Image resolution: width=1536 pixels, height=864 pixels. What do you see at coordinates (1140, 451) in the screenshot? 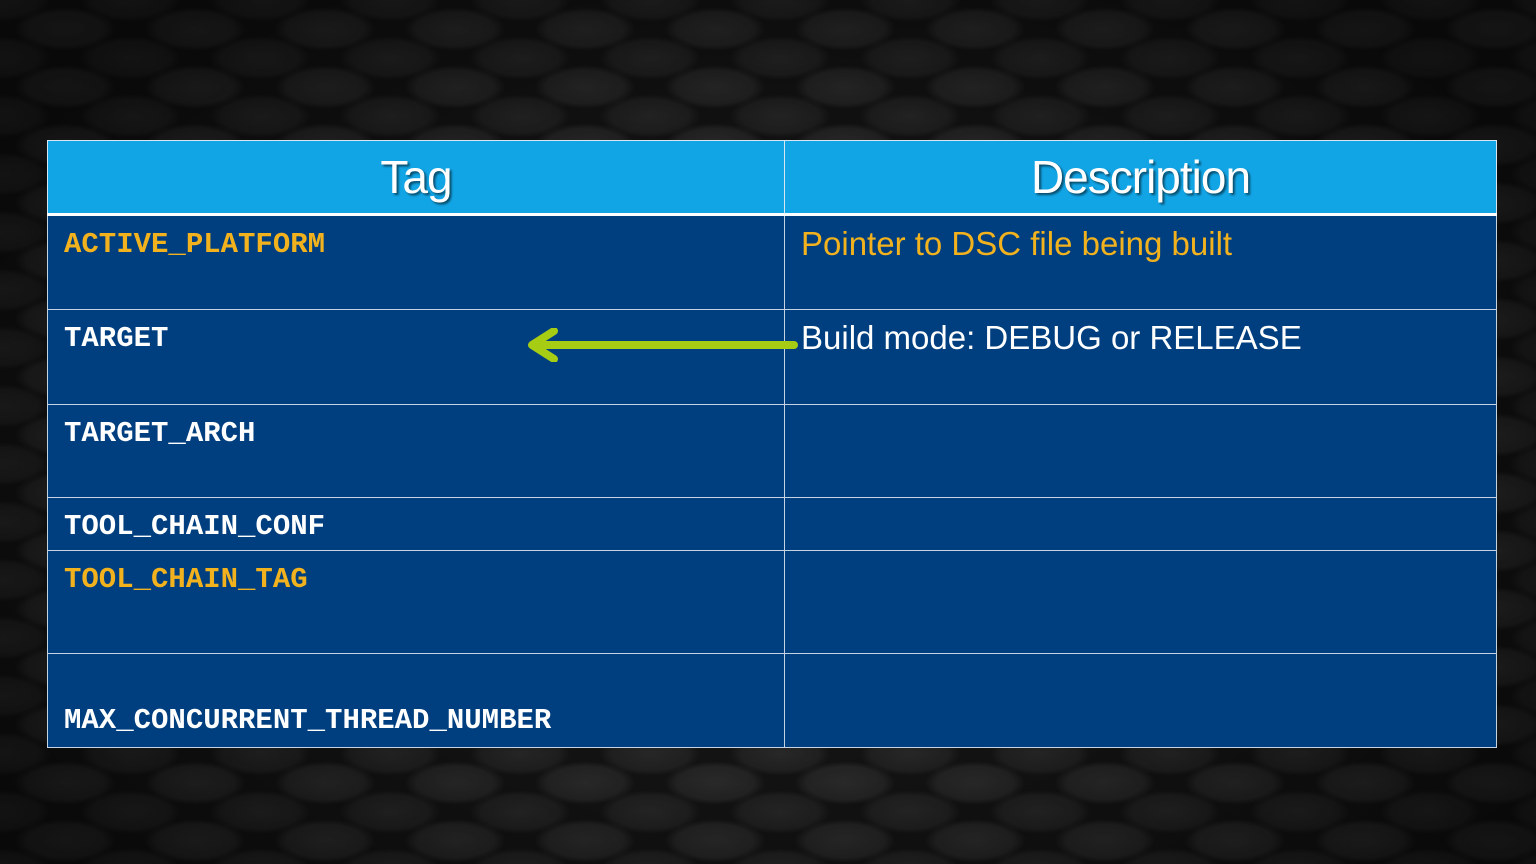
I see `description-target-arch` at bounding box center [1140, 451].